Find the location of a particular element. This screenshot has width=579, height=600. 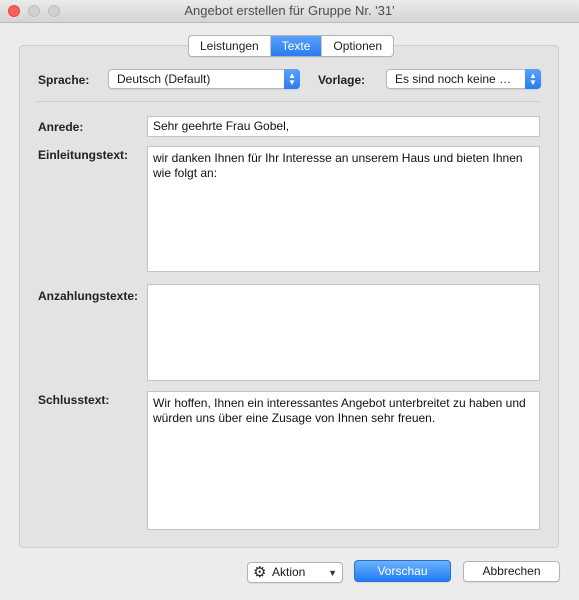

intro-label: Einleitungstext: is located at coordinates (83, 155).